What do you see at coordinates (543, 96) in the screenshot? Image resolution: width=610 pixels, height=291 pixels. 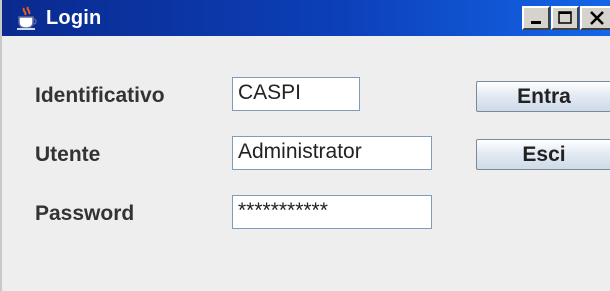 I see `entra-button: Entra` at bounding box center [543, 96].